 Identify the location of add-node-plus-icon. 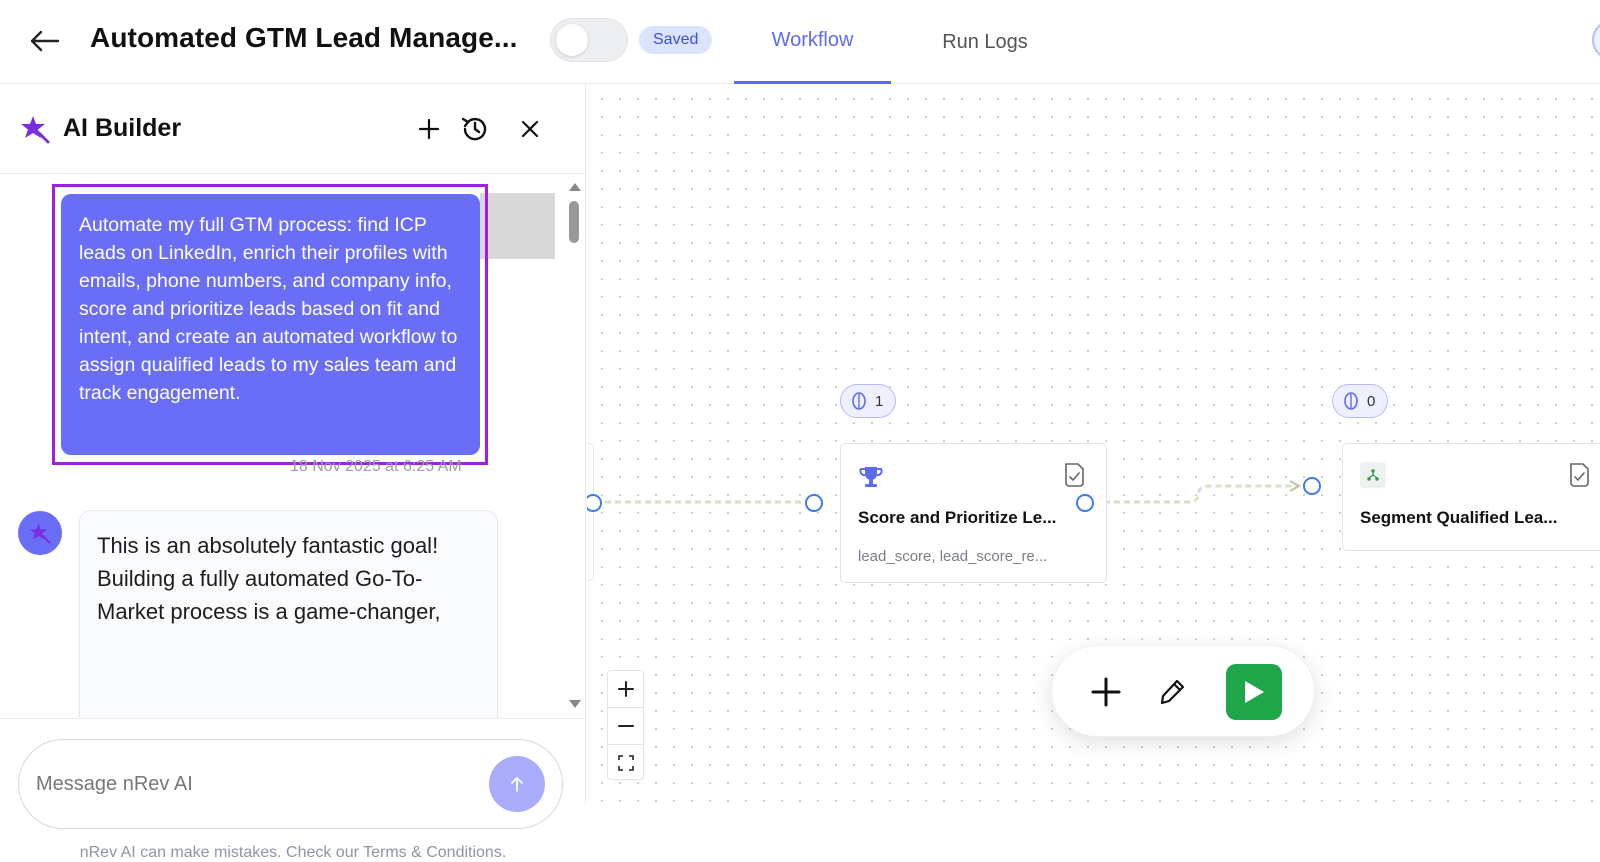
(1106, 692).